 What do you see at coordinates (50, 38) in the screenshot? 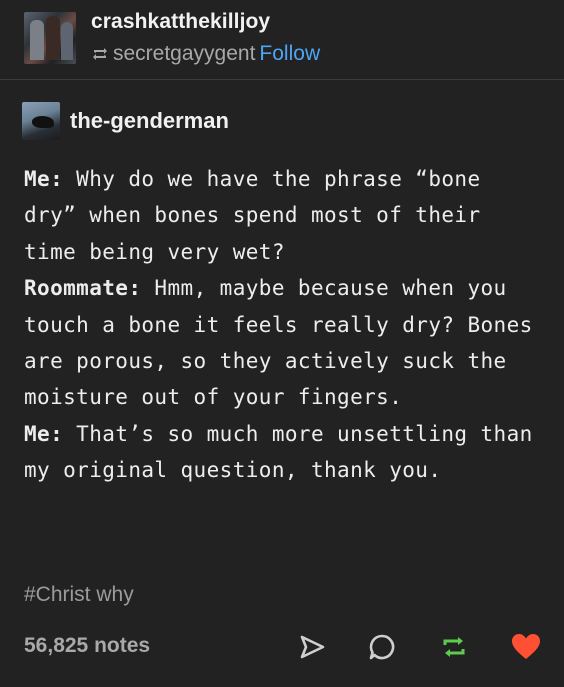
I see `blog-avatar` at bounding box center [50, 38].